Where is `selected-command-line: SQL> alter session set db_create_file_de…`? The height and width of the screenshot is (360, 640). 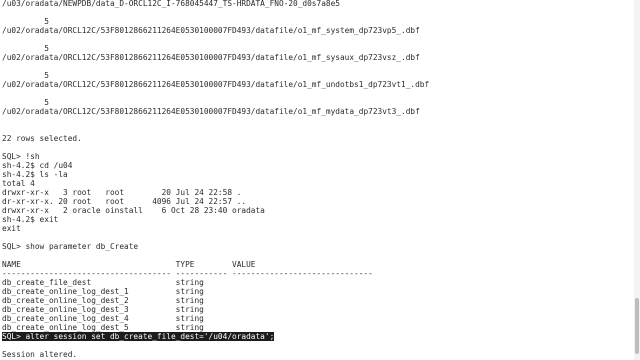 selected-command-line: SQL> alter session set db_create_file_de… is located at coordinates (138, 336).